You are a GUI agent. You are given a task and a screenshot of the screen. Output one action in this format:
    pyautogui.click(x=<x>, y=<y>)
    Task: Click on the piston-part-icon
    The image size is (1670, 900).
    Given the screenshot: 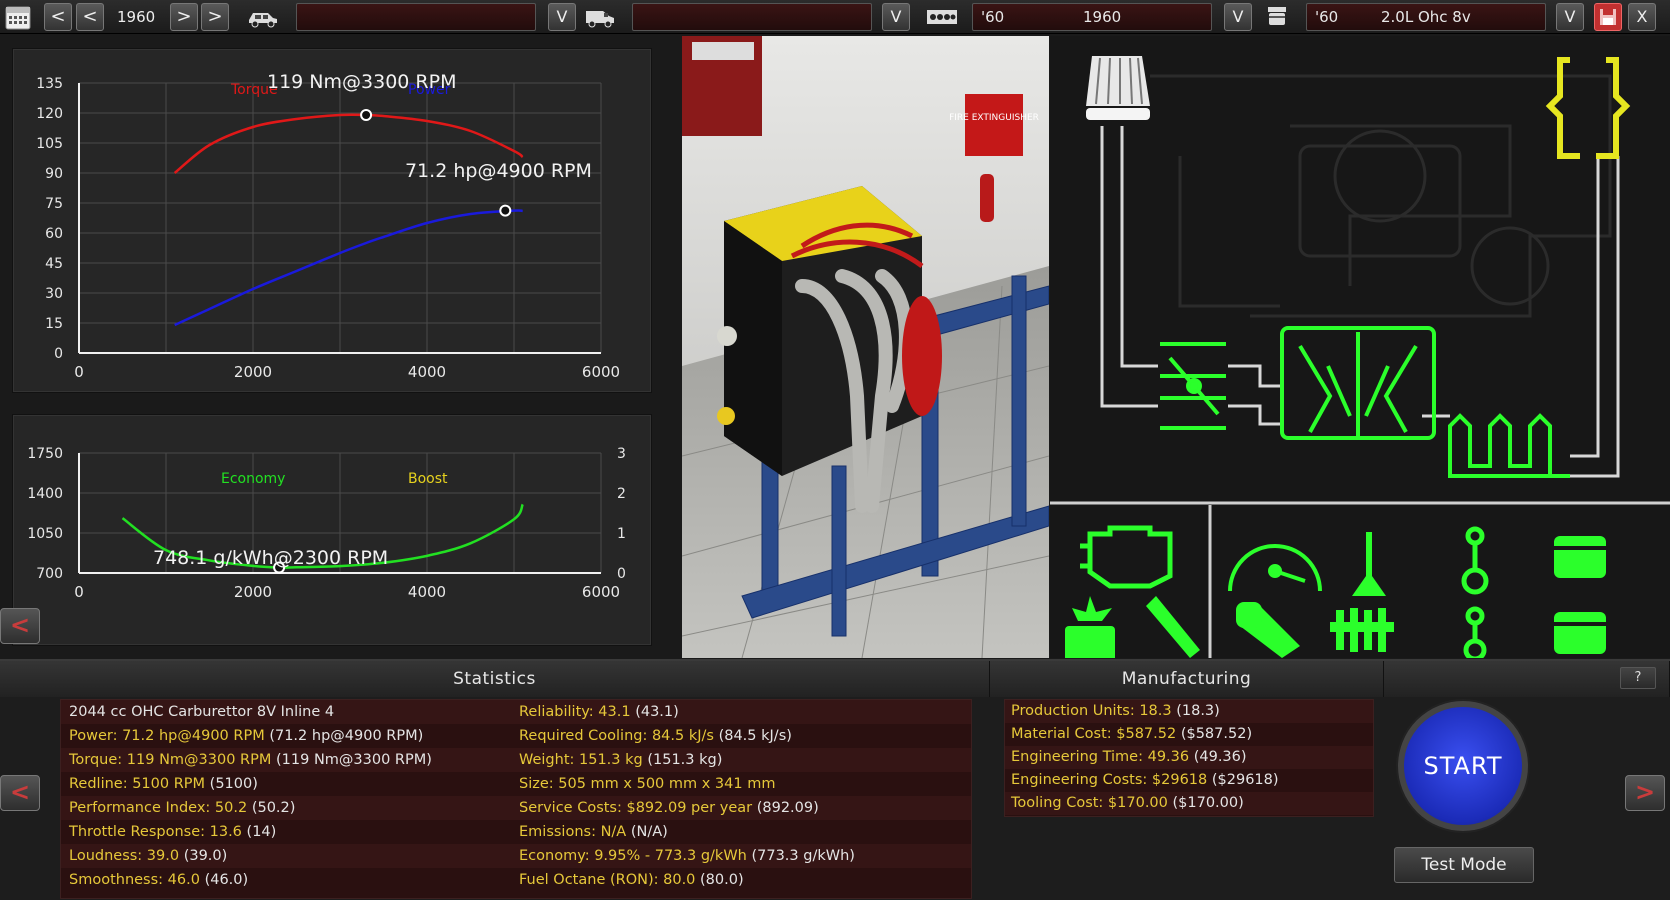 What is the action you would take?
    pyautogui.click(x=1580, y=595)
    